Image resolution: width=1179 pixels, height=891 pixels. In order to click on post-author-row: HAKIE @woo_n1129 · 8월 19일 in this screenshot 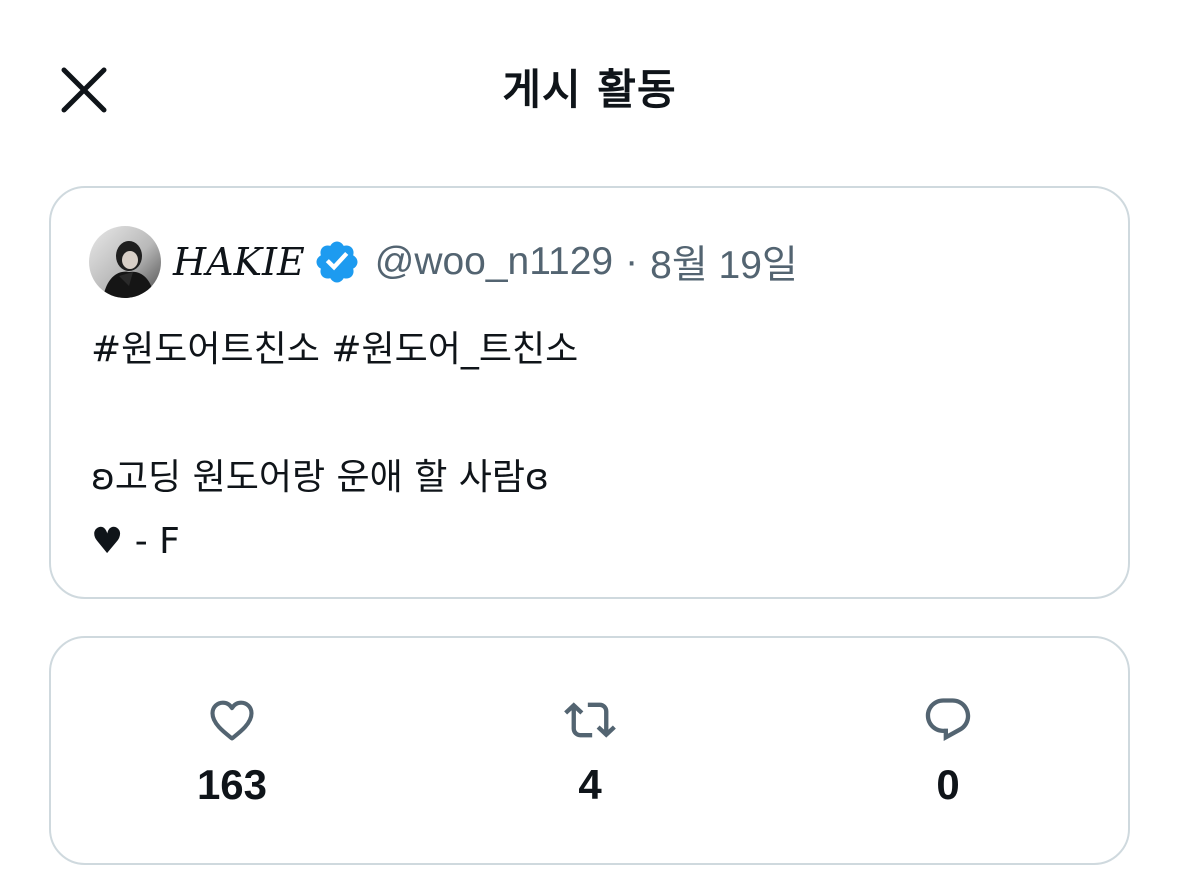, I will do `click(443, 262)`.